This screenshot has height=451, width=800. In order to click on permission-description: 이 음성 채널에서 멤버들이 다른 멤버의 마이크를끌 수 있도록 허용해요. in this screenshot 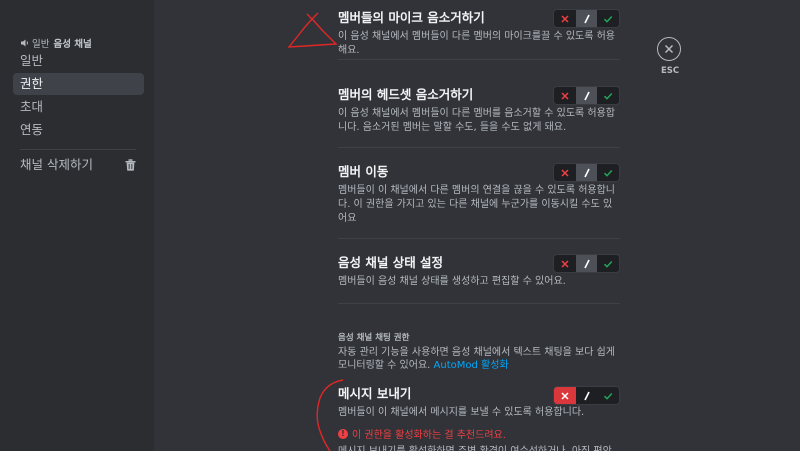, I will do `click(477, 43)`.